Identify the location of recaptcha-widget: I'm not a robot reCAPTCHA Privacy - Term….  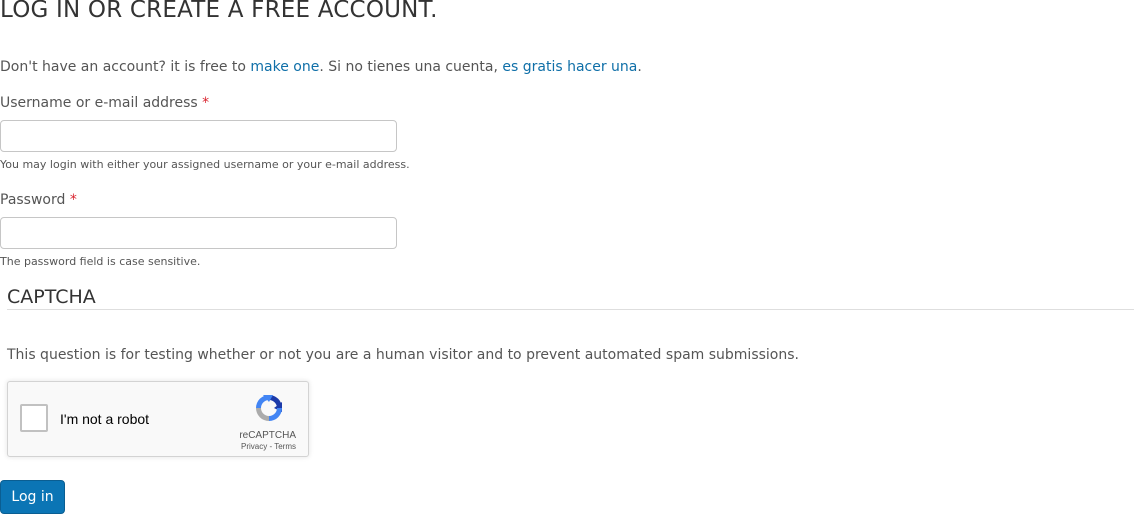
(158, 419).